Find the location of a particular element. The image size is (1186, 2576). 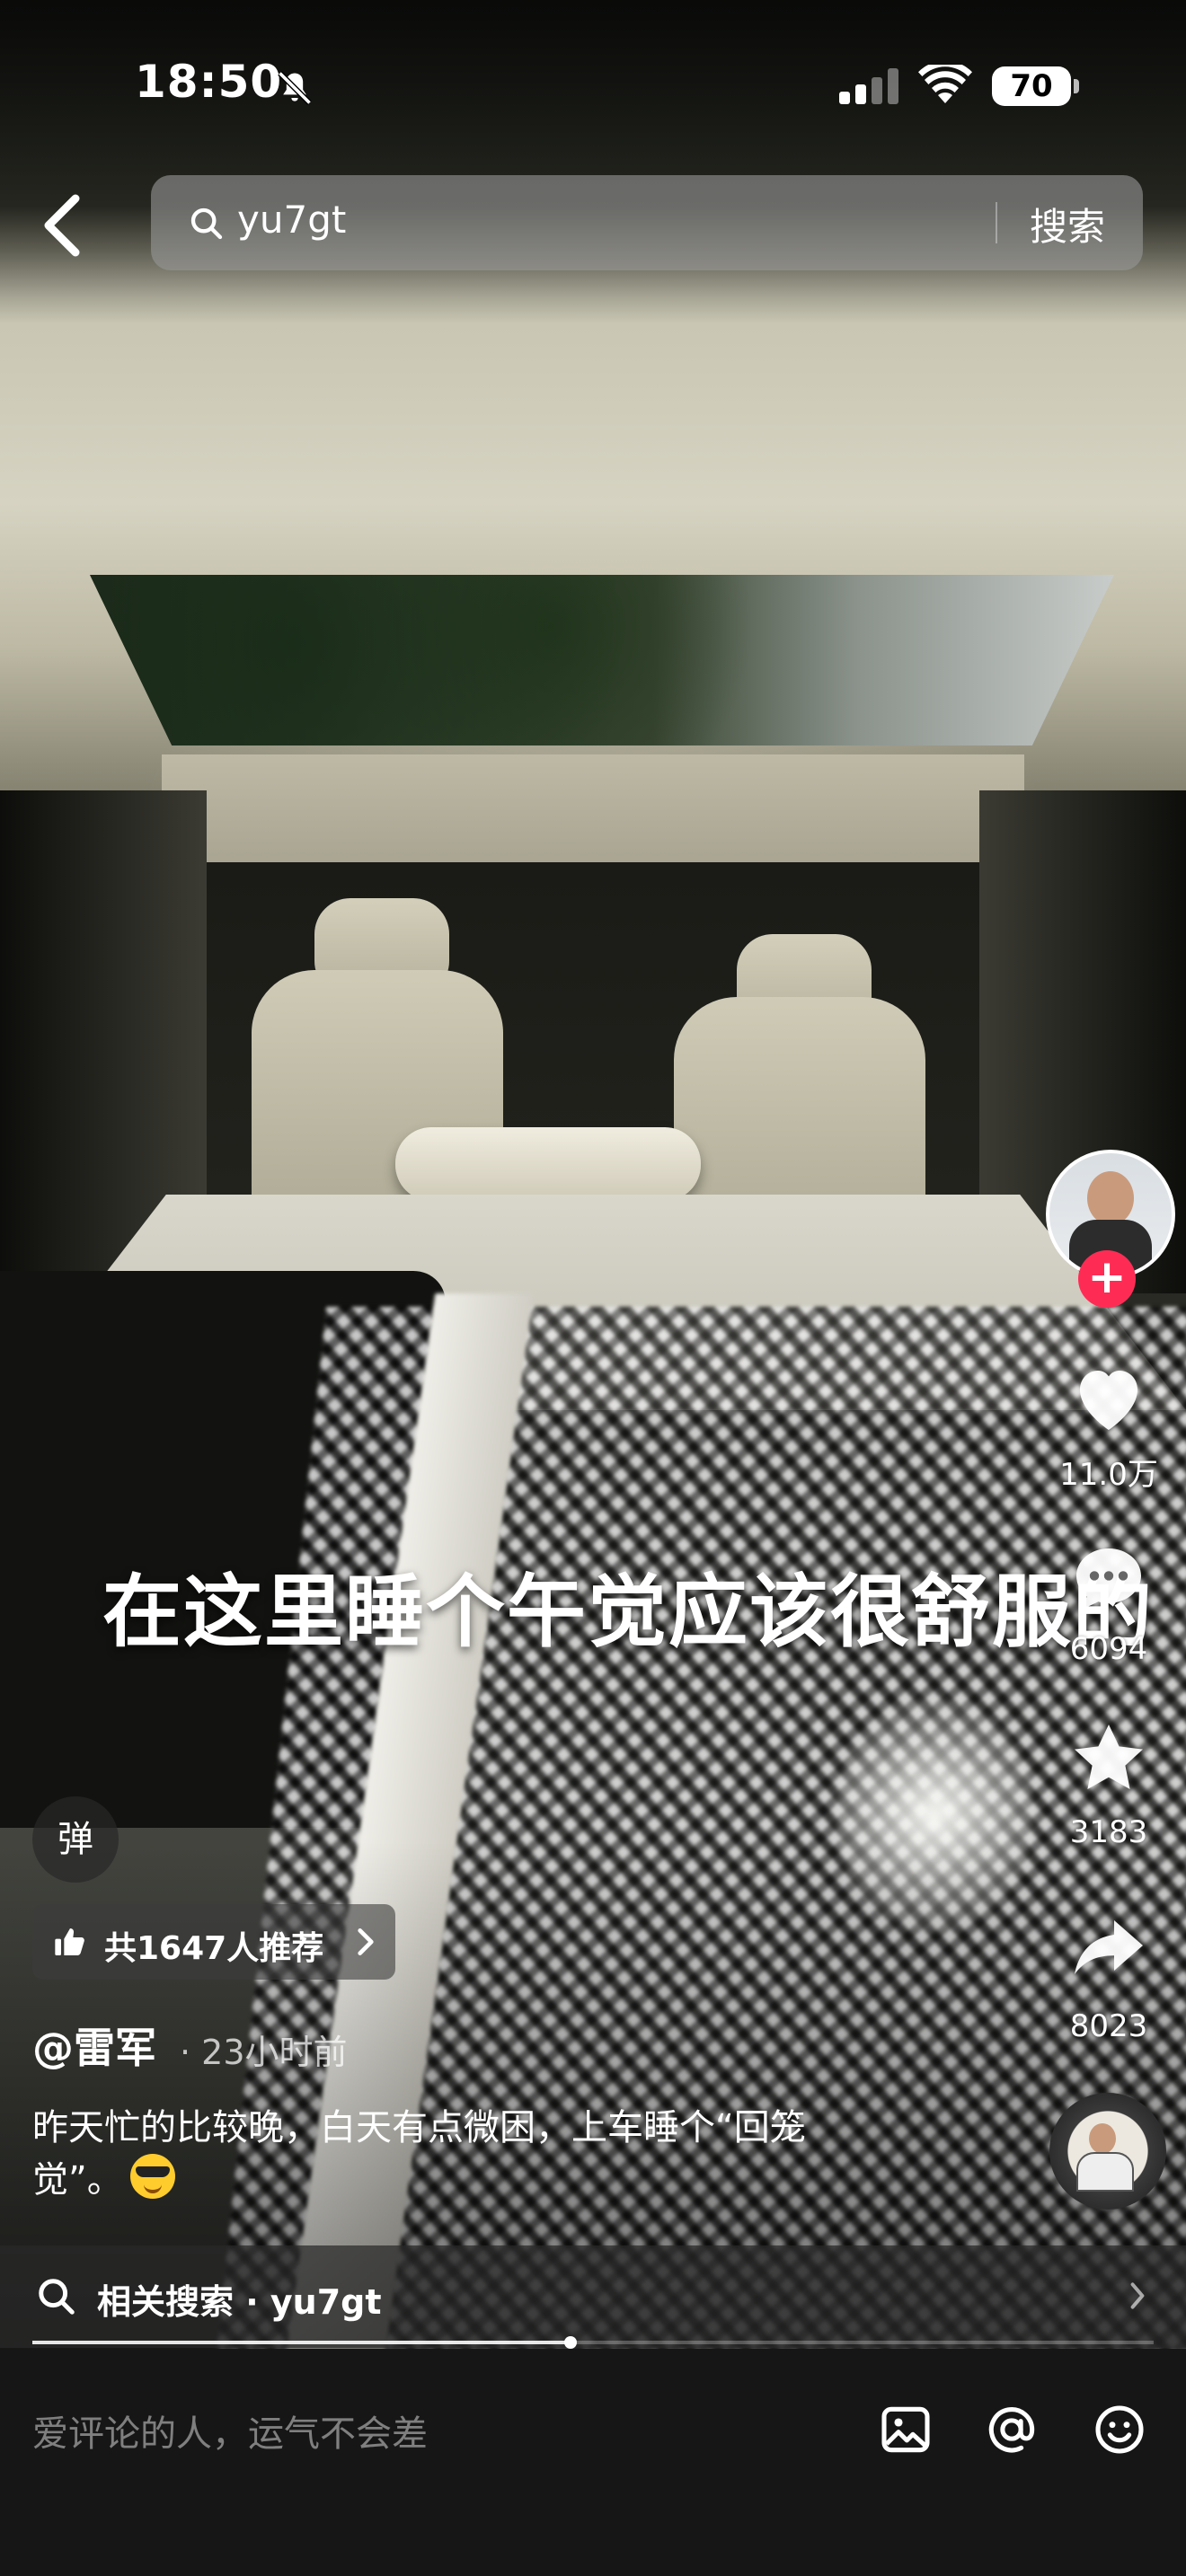

bell-muted-icon is located at coordinates (295, 88).